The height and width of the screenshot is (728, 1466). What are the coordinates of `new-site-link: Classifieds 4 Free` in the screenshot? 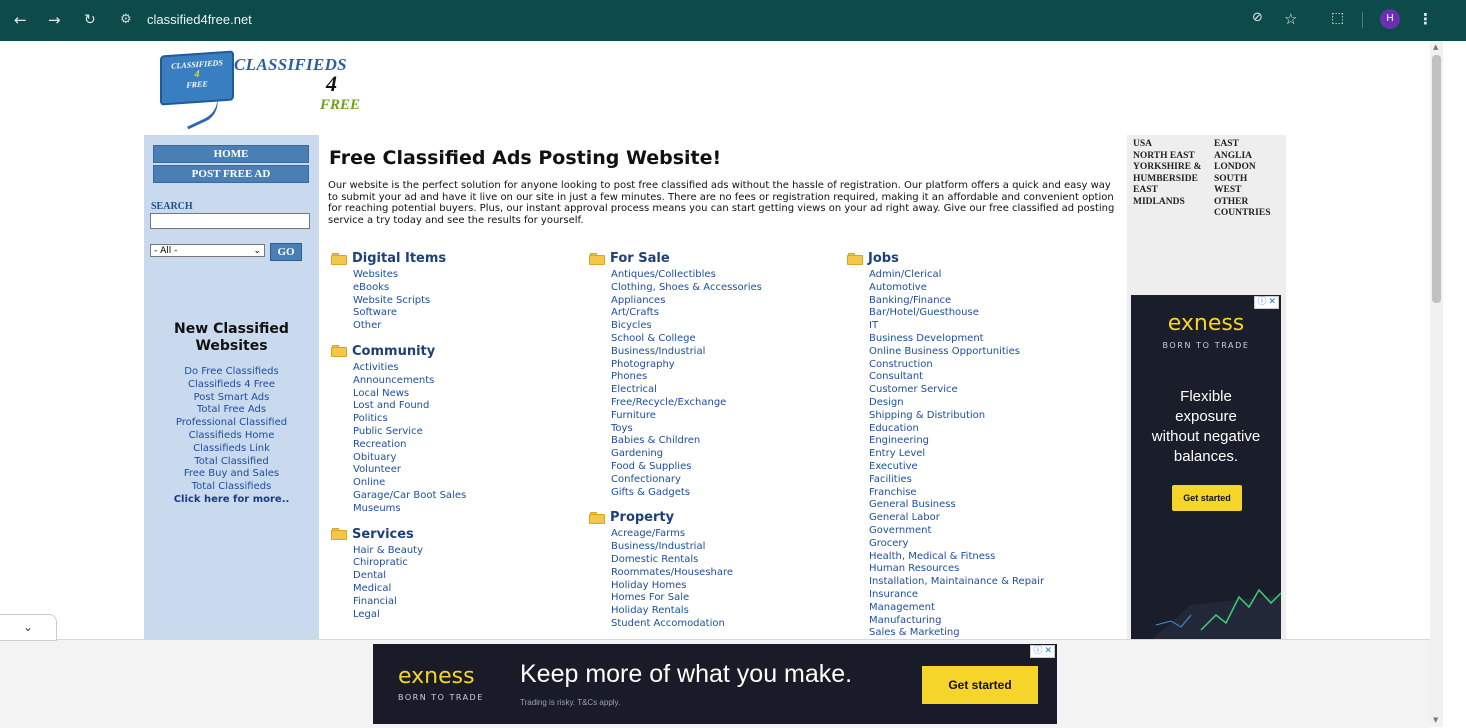 It's located at (231, 385).